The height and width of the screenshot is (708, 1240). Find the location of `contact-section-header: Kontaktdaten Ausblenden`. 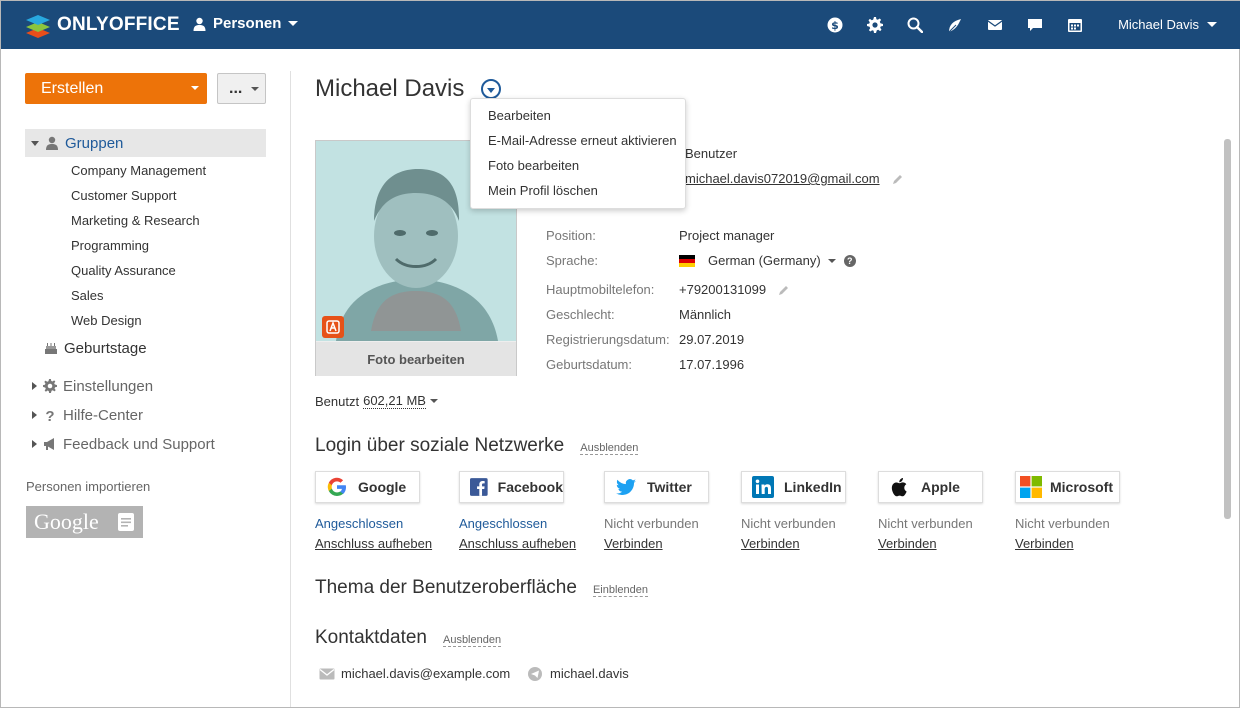

contact-section-header: Kontaktdaten Ausblenden is located at coordinates (408, 638).